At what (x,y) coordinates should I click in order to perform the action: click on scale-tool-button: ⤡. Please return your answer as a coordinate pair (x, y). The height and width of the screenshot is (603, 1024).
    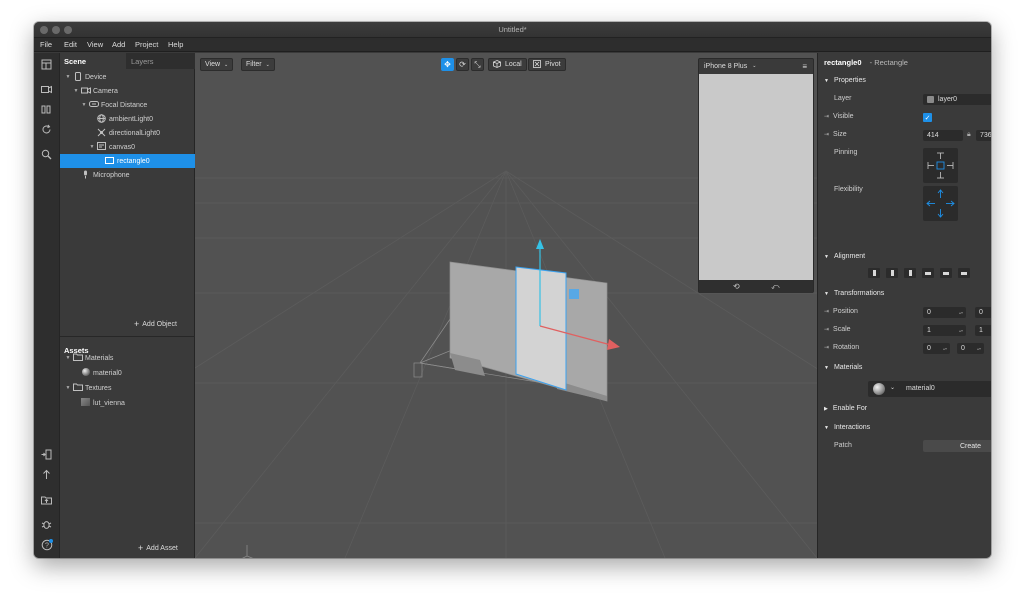
    Looking at the image, I should click on (477, 64).